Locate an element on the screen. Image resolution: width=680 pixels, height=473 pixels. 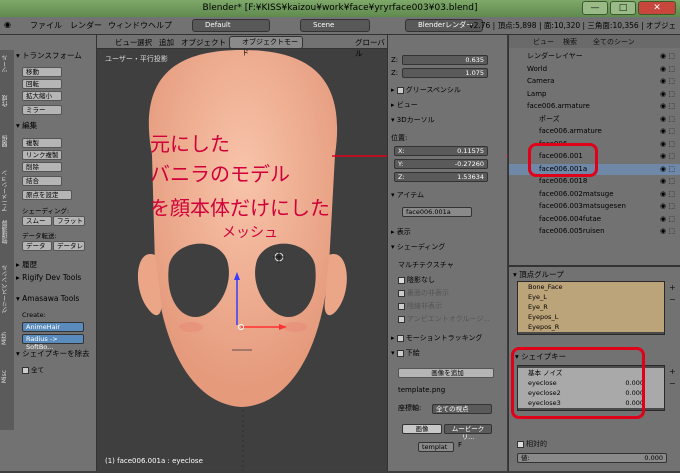
mirror-button: ミラー is located at coordinates (42, 110).